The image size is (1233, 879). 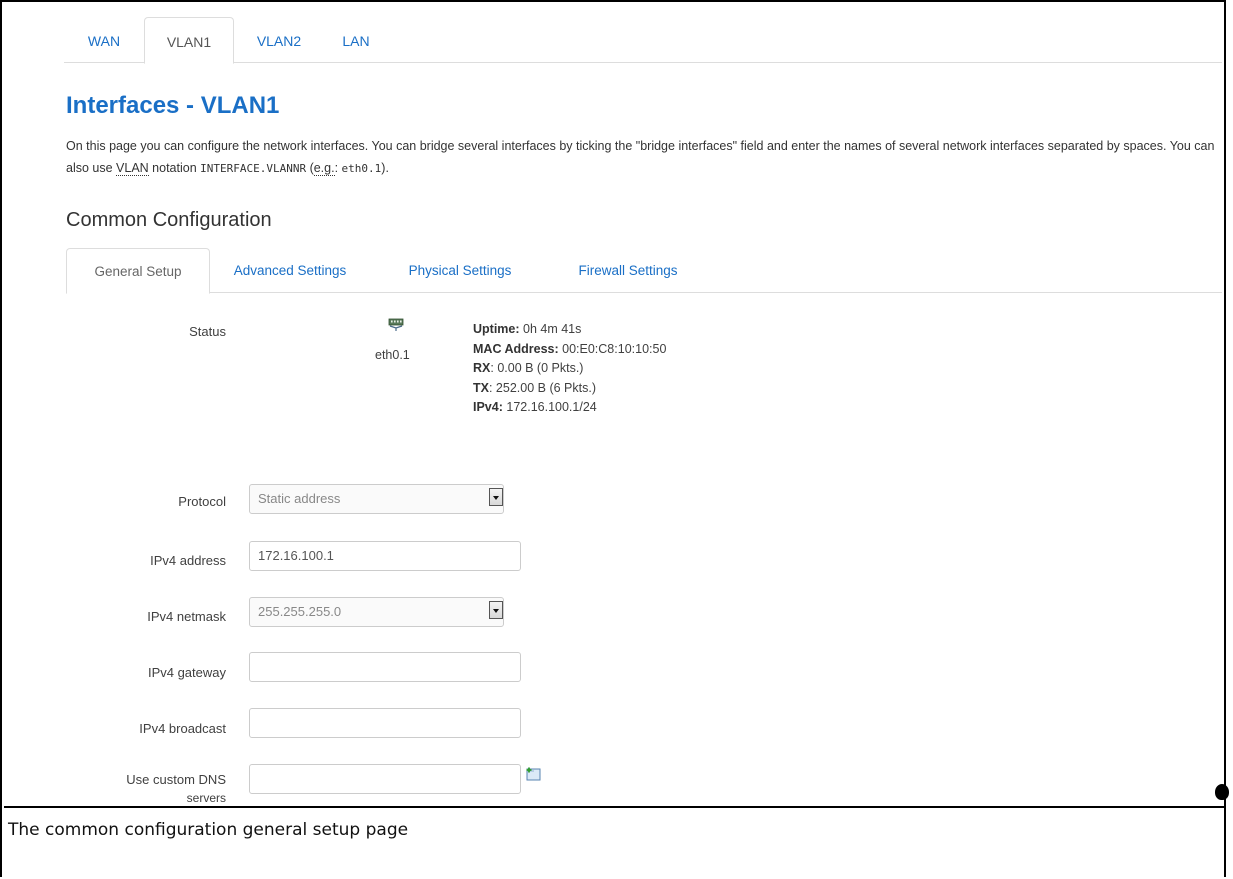 I want to click on mac-row: MAC Address: 00:E0:C8:10:10:50, so click(x=569, y=350).